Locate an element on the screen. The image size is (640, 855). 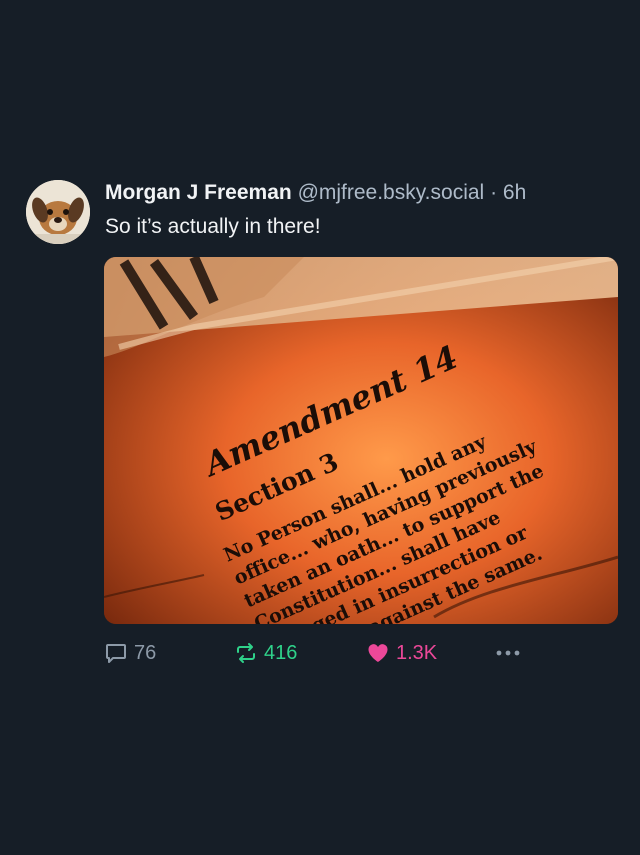
repost-button: 416 is located at coordinates (265, 653).